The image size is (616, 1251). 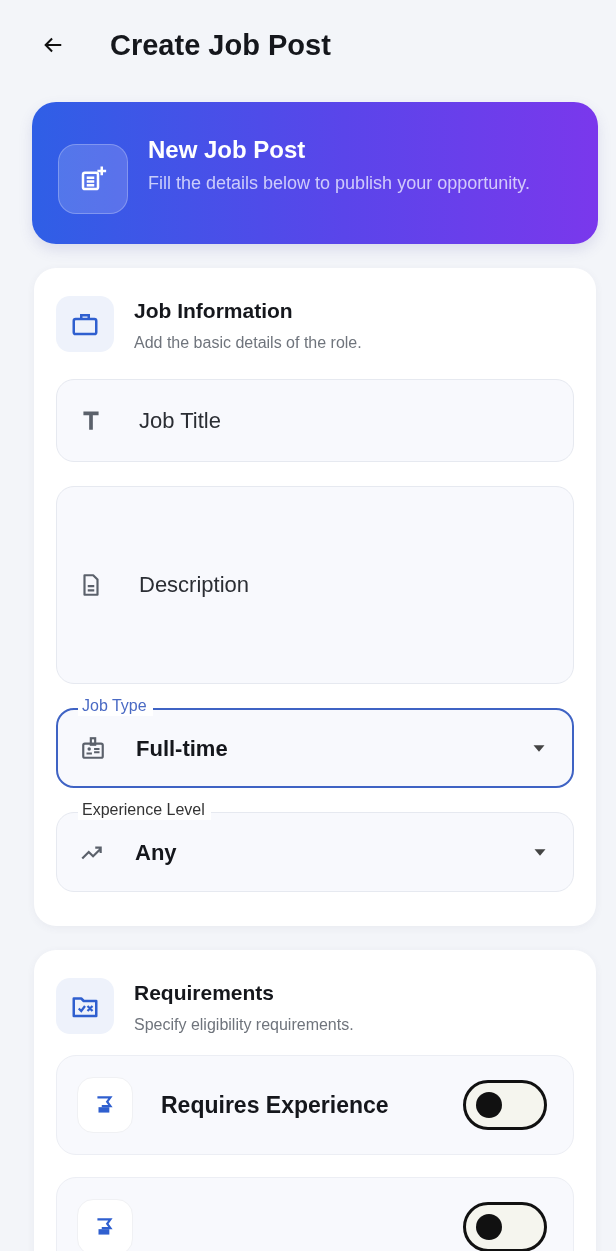 I want to click on field-label: Experience Level, so click(x=144, y=810).